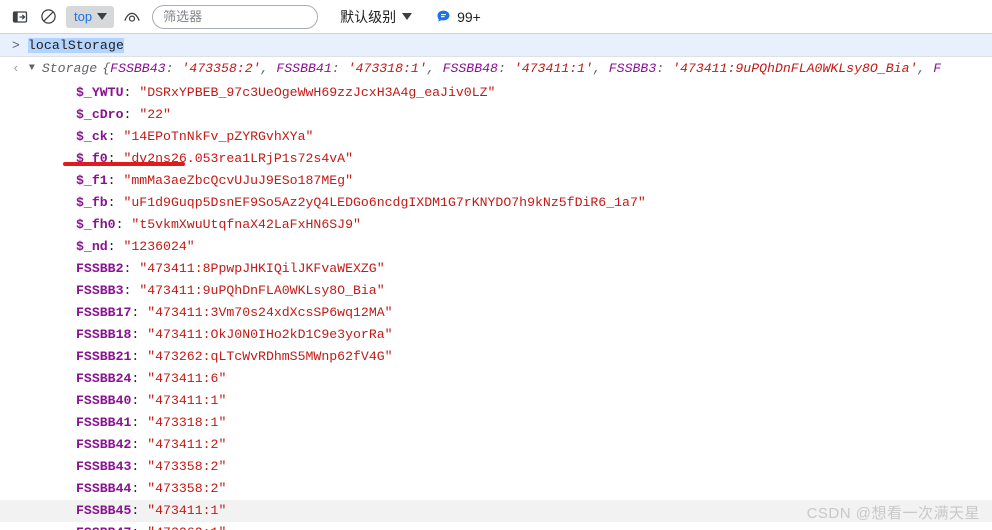 This screenshot has width=992, height=530. I want to click on property-row: FSSBB3: "473411:9uPQhDnFLA0WKLsy8O_Bia", so click(496, 291).